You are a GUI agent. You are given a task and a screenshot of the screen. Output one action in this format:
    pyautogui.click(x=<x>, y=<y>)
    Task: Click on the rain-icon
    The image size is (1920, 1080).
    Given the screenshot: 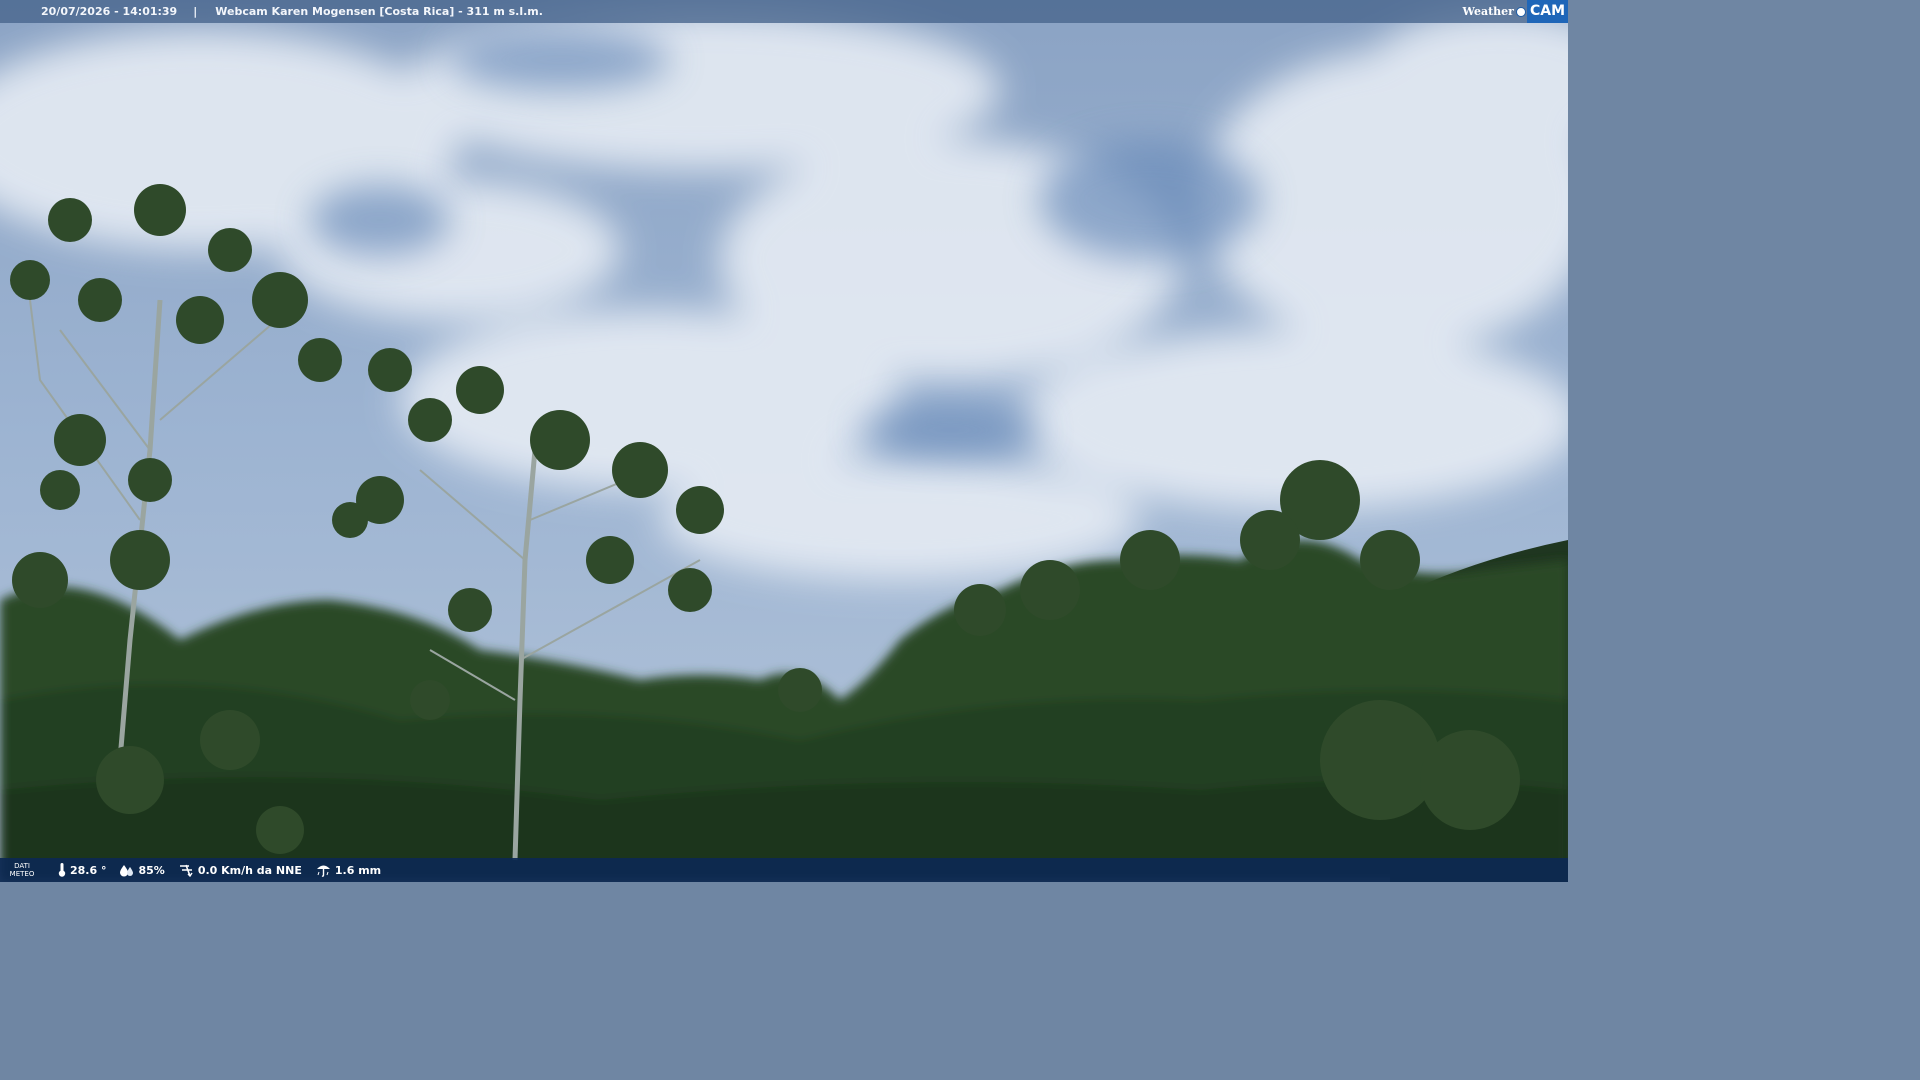 What is the action you would take?
    pyautogui.click(x=323, y=871)
    